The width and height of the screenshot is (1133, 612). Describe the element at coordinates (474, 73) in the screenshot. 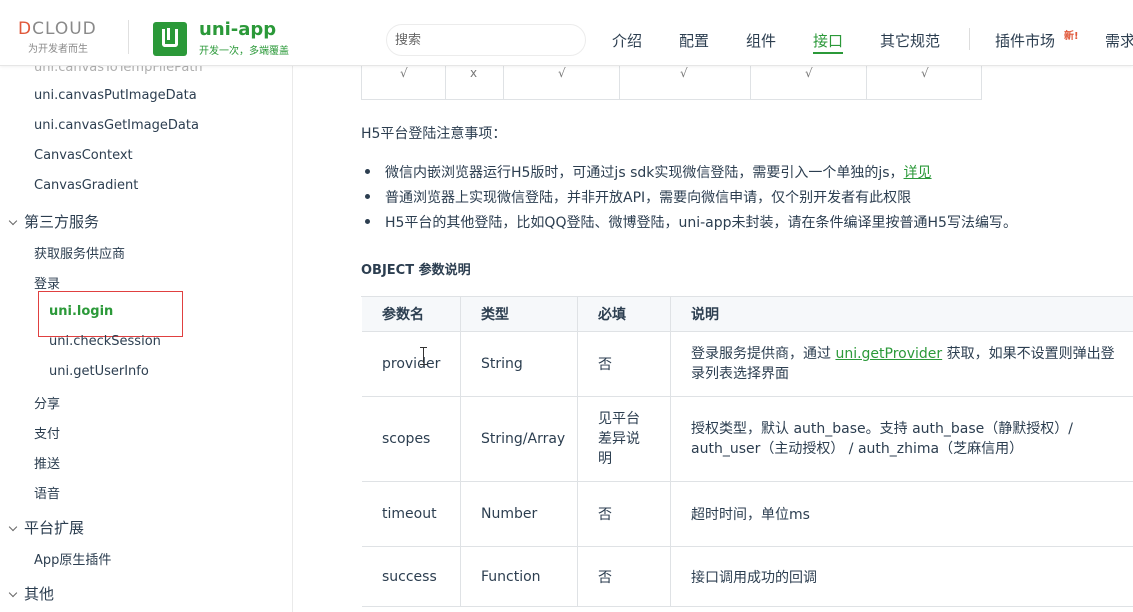

I see `table-cell: x` at that location.